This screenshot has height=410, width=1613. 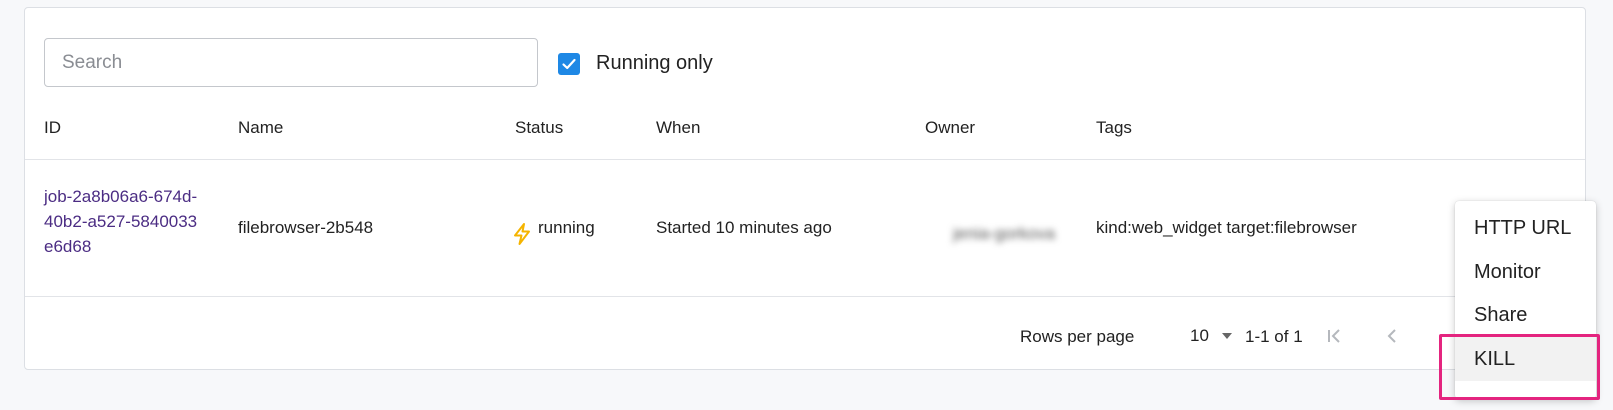 I want to click on column-header-when: When, so click(x=678, y=127).